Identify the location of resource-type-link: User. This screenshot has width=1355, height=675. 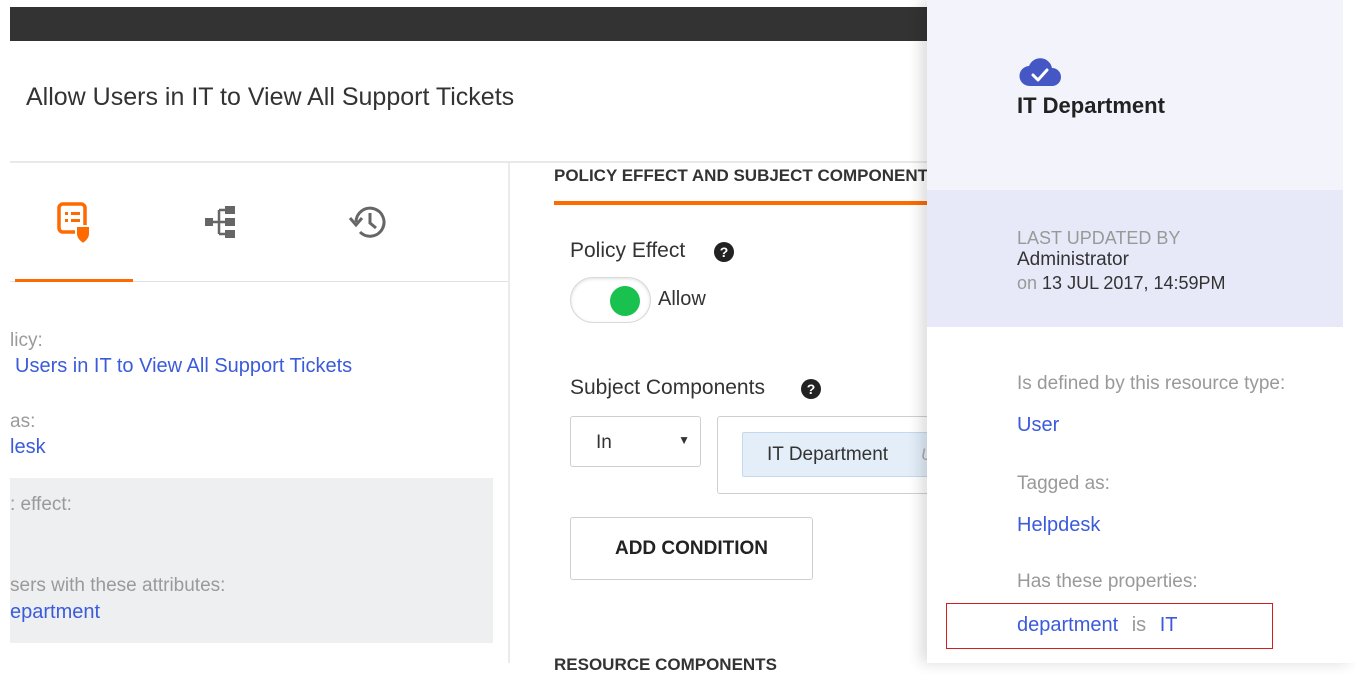
(1038, 425).